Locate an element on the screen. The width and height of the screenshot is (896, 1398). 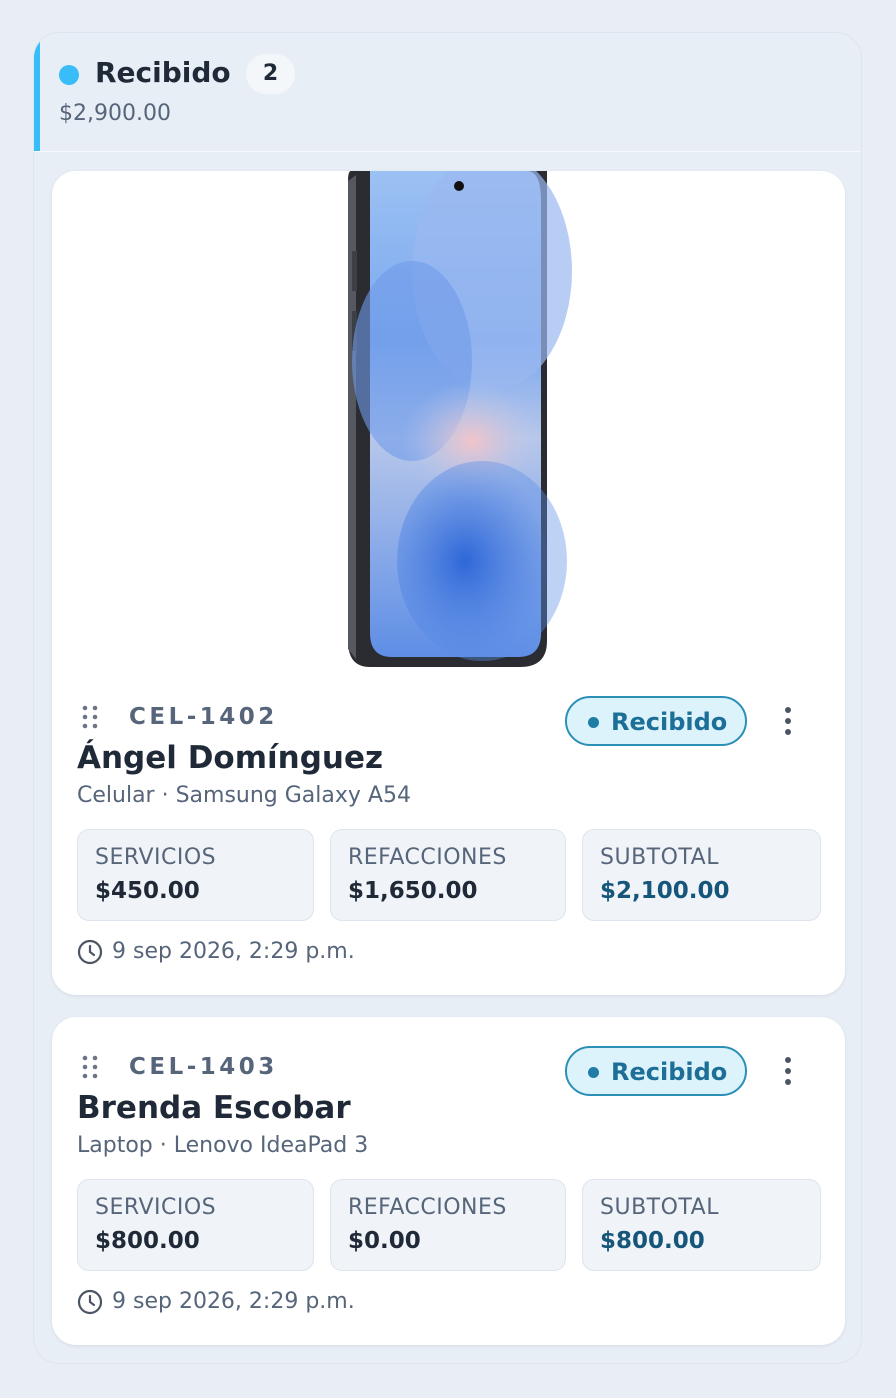
stat-servicios: SERVICIOS $450.00 is located at coordinates (195, 875).